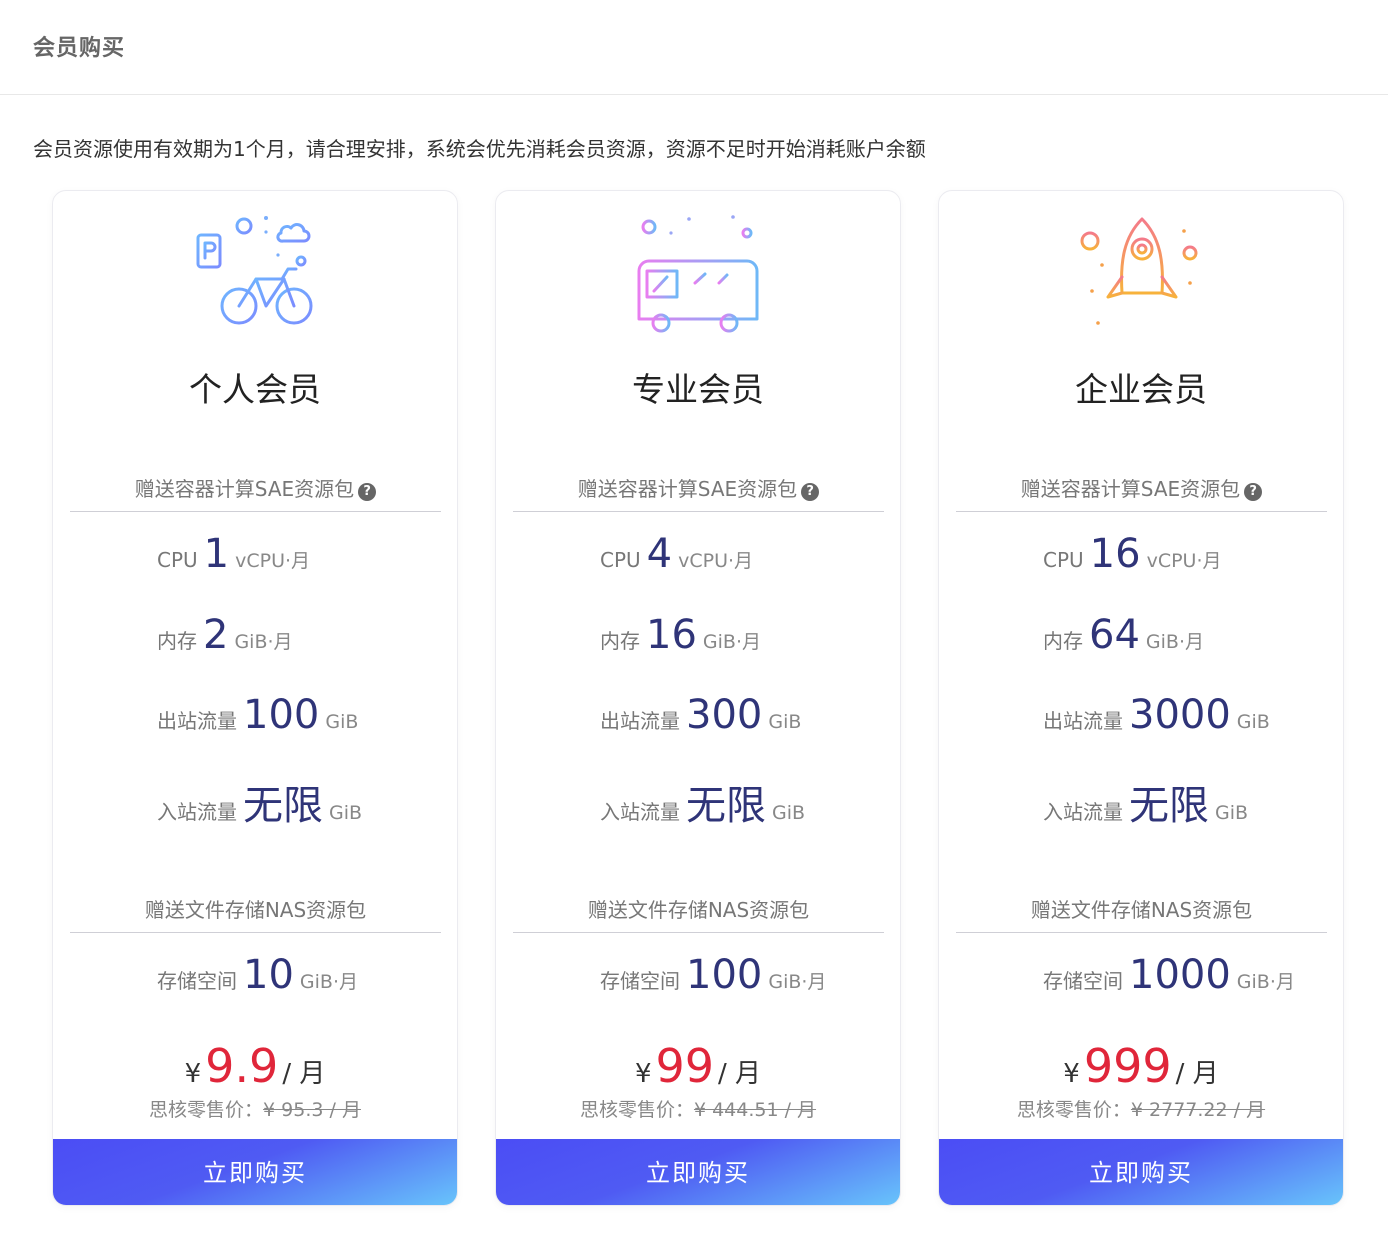 This screenshot has width=1388, height=1241. I want to click on spec-storage: 存储空间 10 GiB·月, so click(257, 977).